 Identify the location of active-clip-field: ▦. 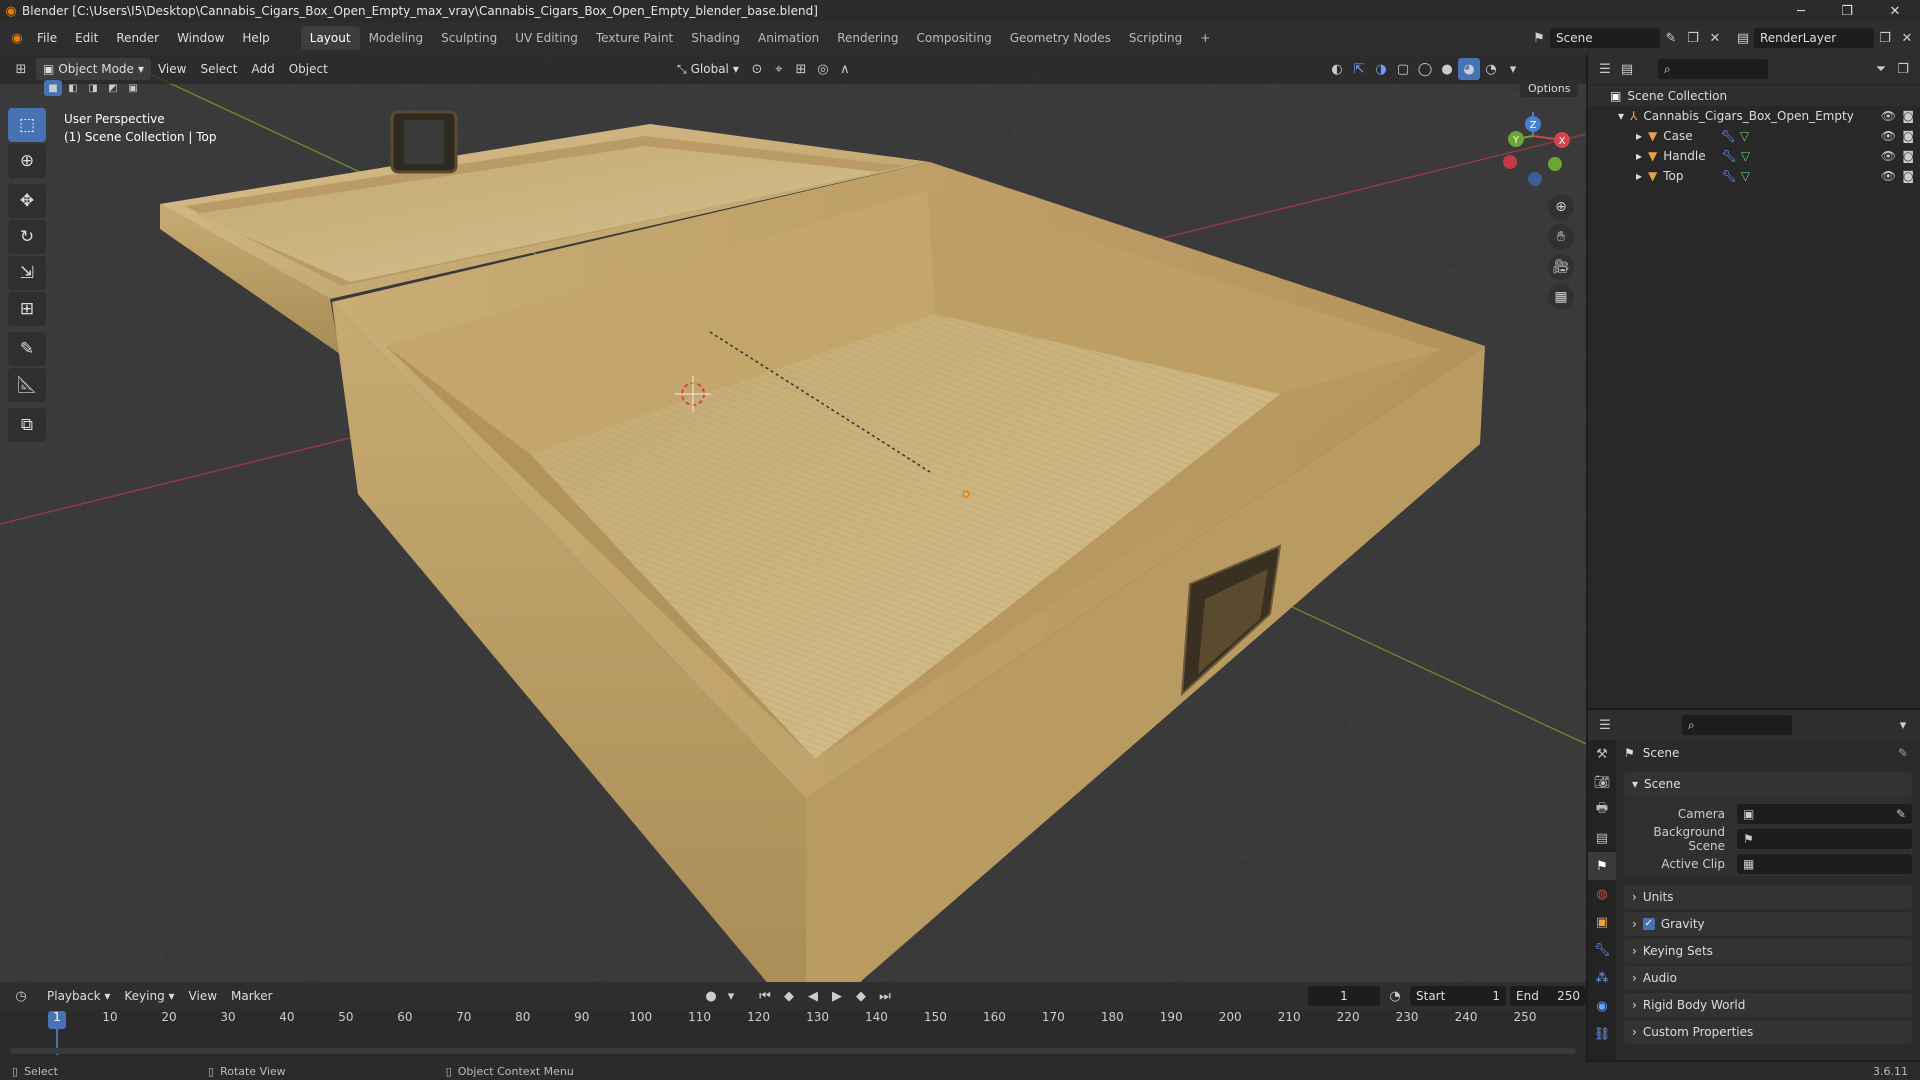
(1824, 864).